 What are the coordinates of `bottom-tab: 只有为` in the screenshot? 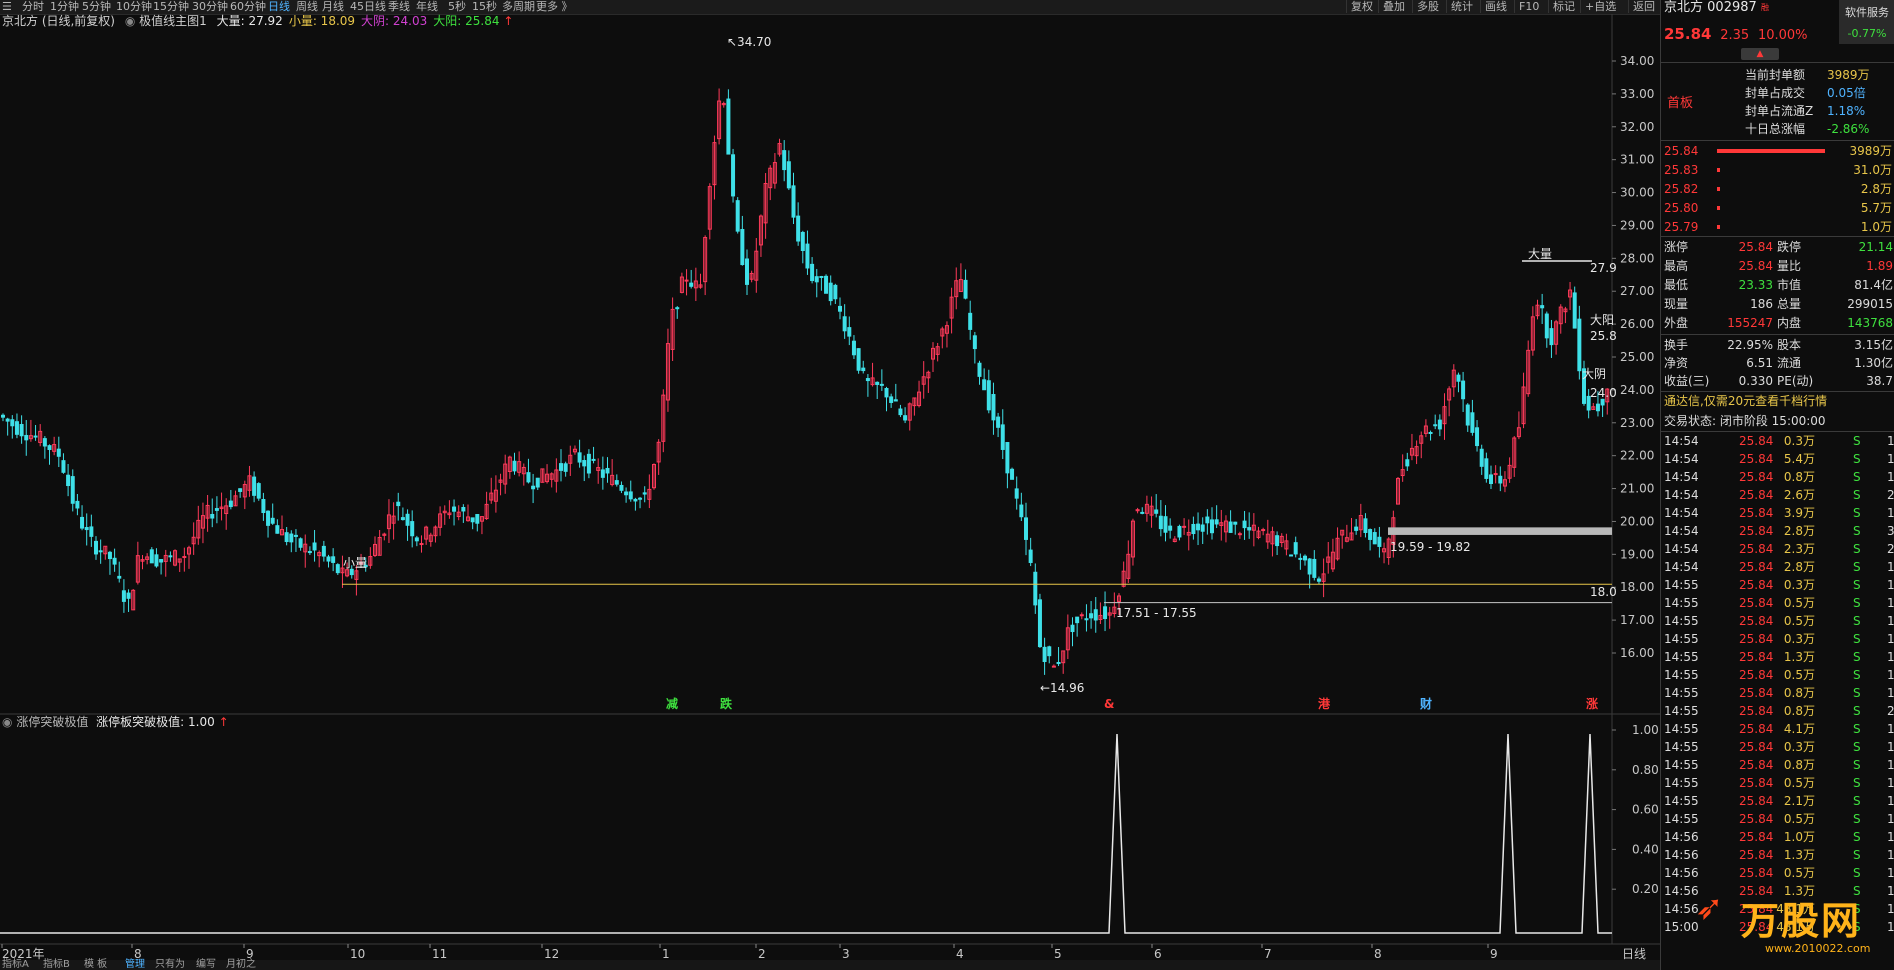 It's located at (170, 964).